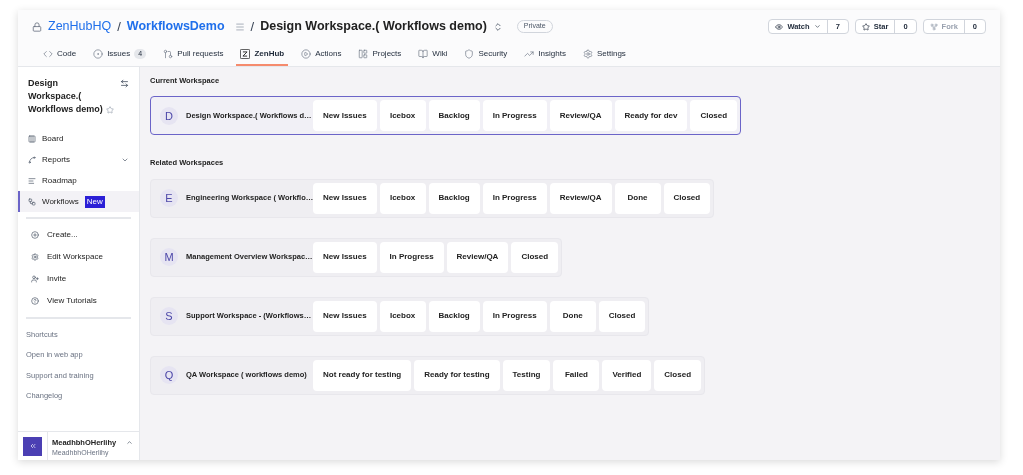  What do you see at coordinates (545, 55) in the screenshot?
I see `repo-tab: Insights` at bounding box center [545, 55].